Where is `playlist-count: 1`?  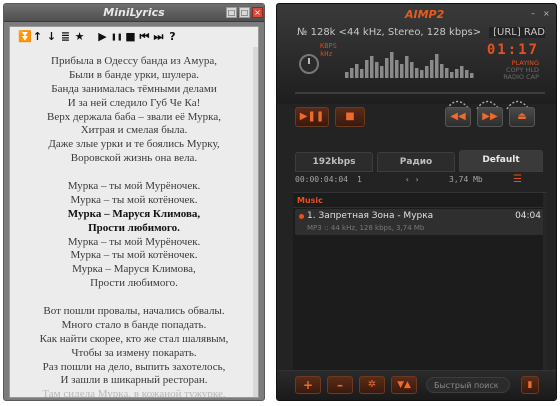
playlist-count: 1 is located at coordinates (359, 179).